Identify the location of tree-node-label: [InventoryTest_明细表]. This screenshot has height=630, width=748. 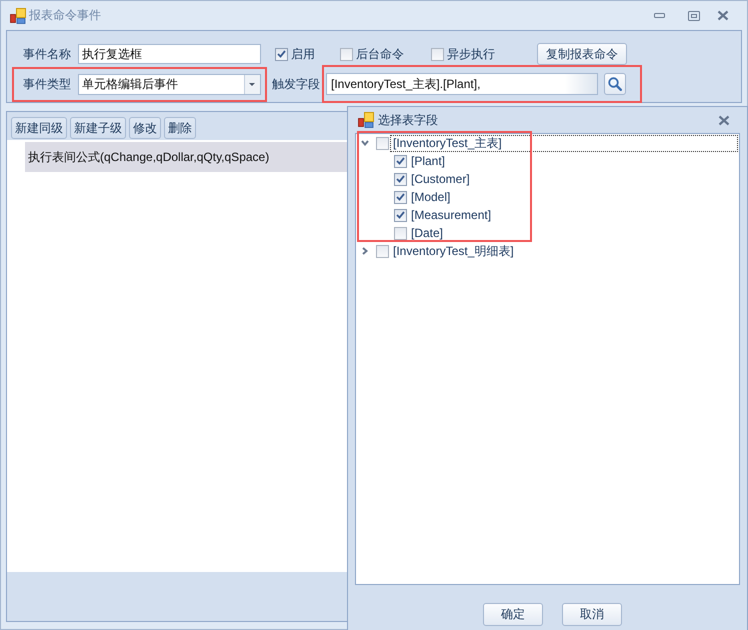
(453, 251).